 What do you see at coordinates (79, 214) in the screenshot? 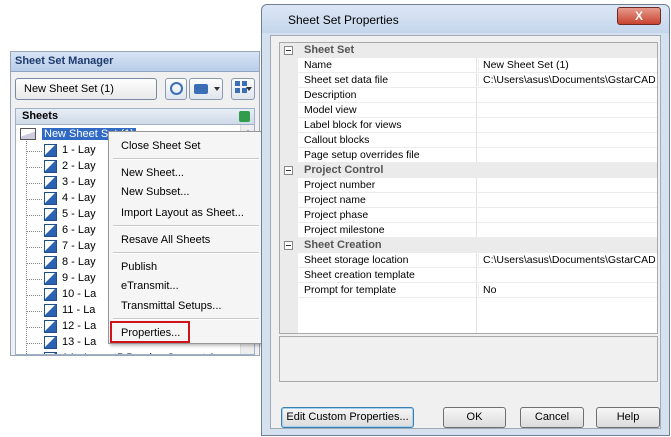
I see `tree-sheet-label: 5 - Lay` at bounding box center [79, 214].